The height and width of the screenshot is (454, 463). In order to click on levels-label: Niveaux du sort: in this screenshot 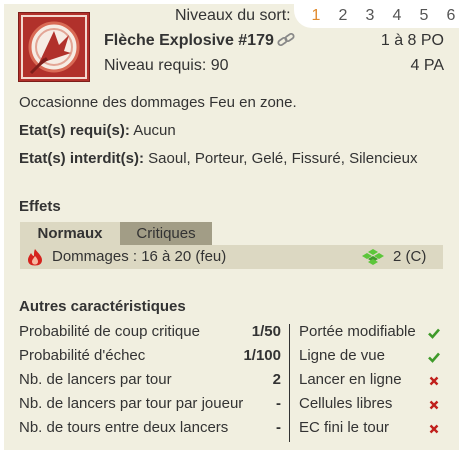, I will do `click(233, 15)`.